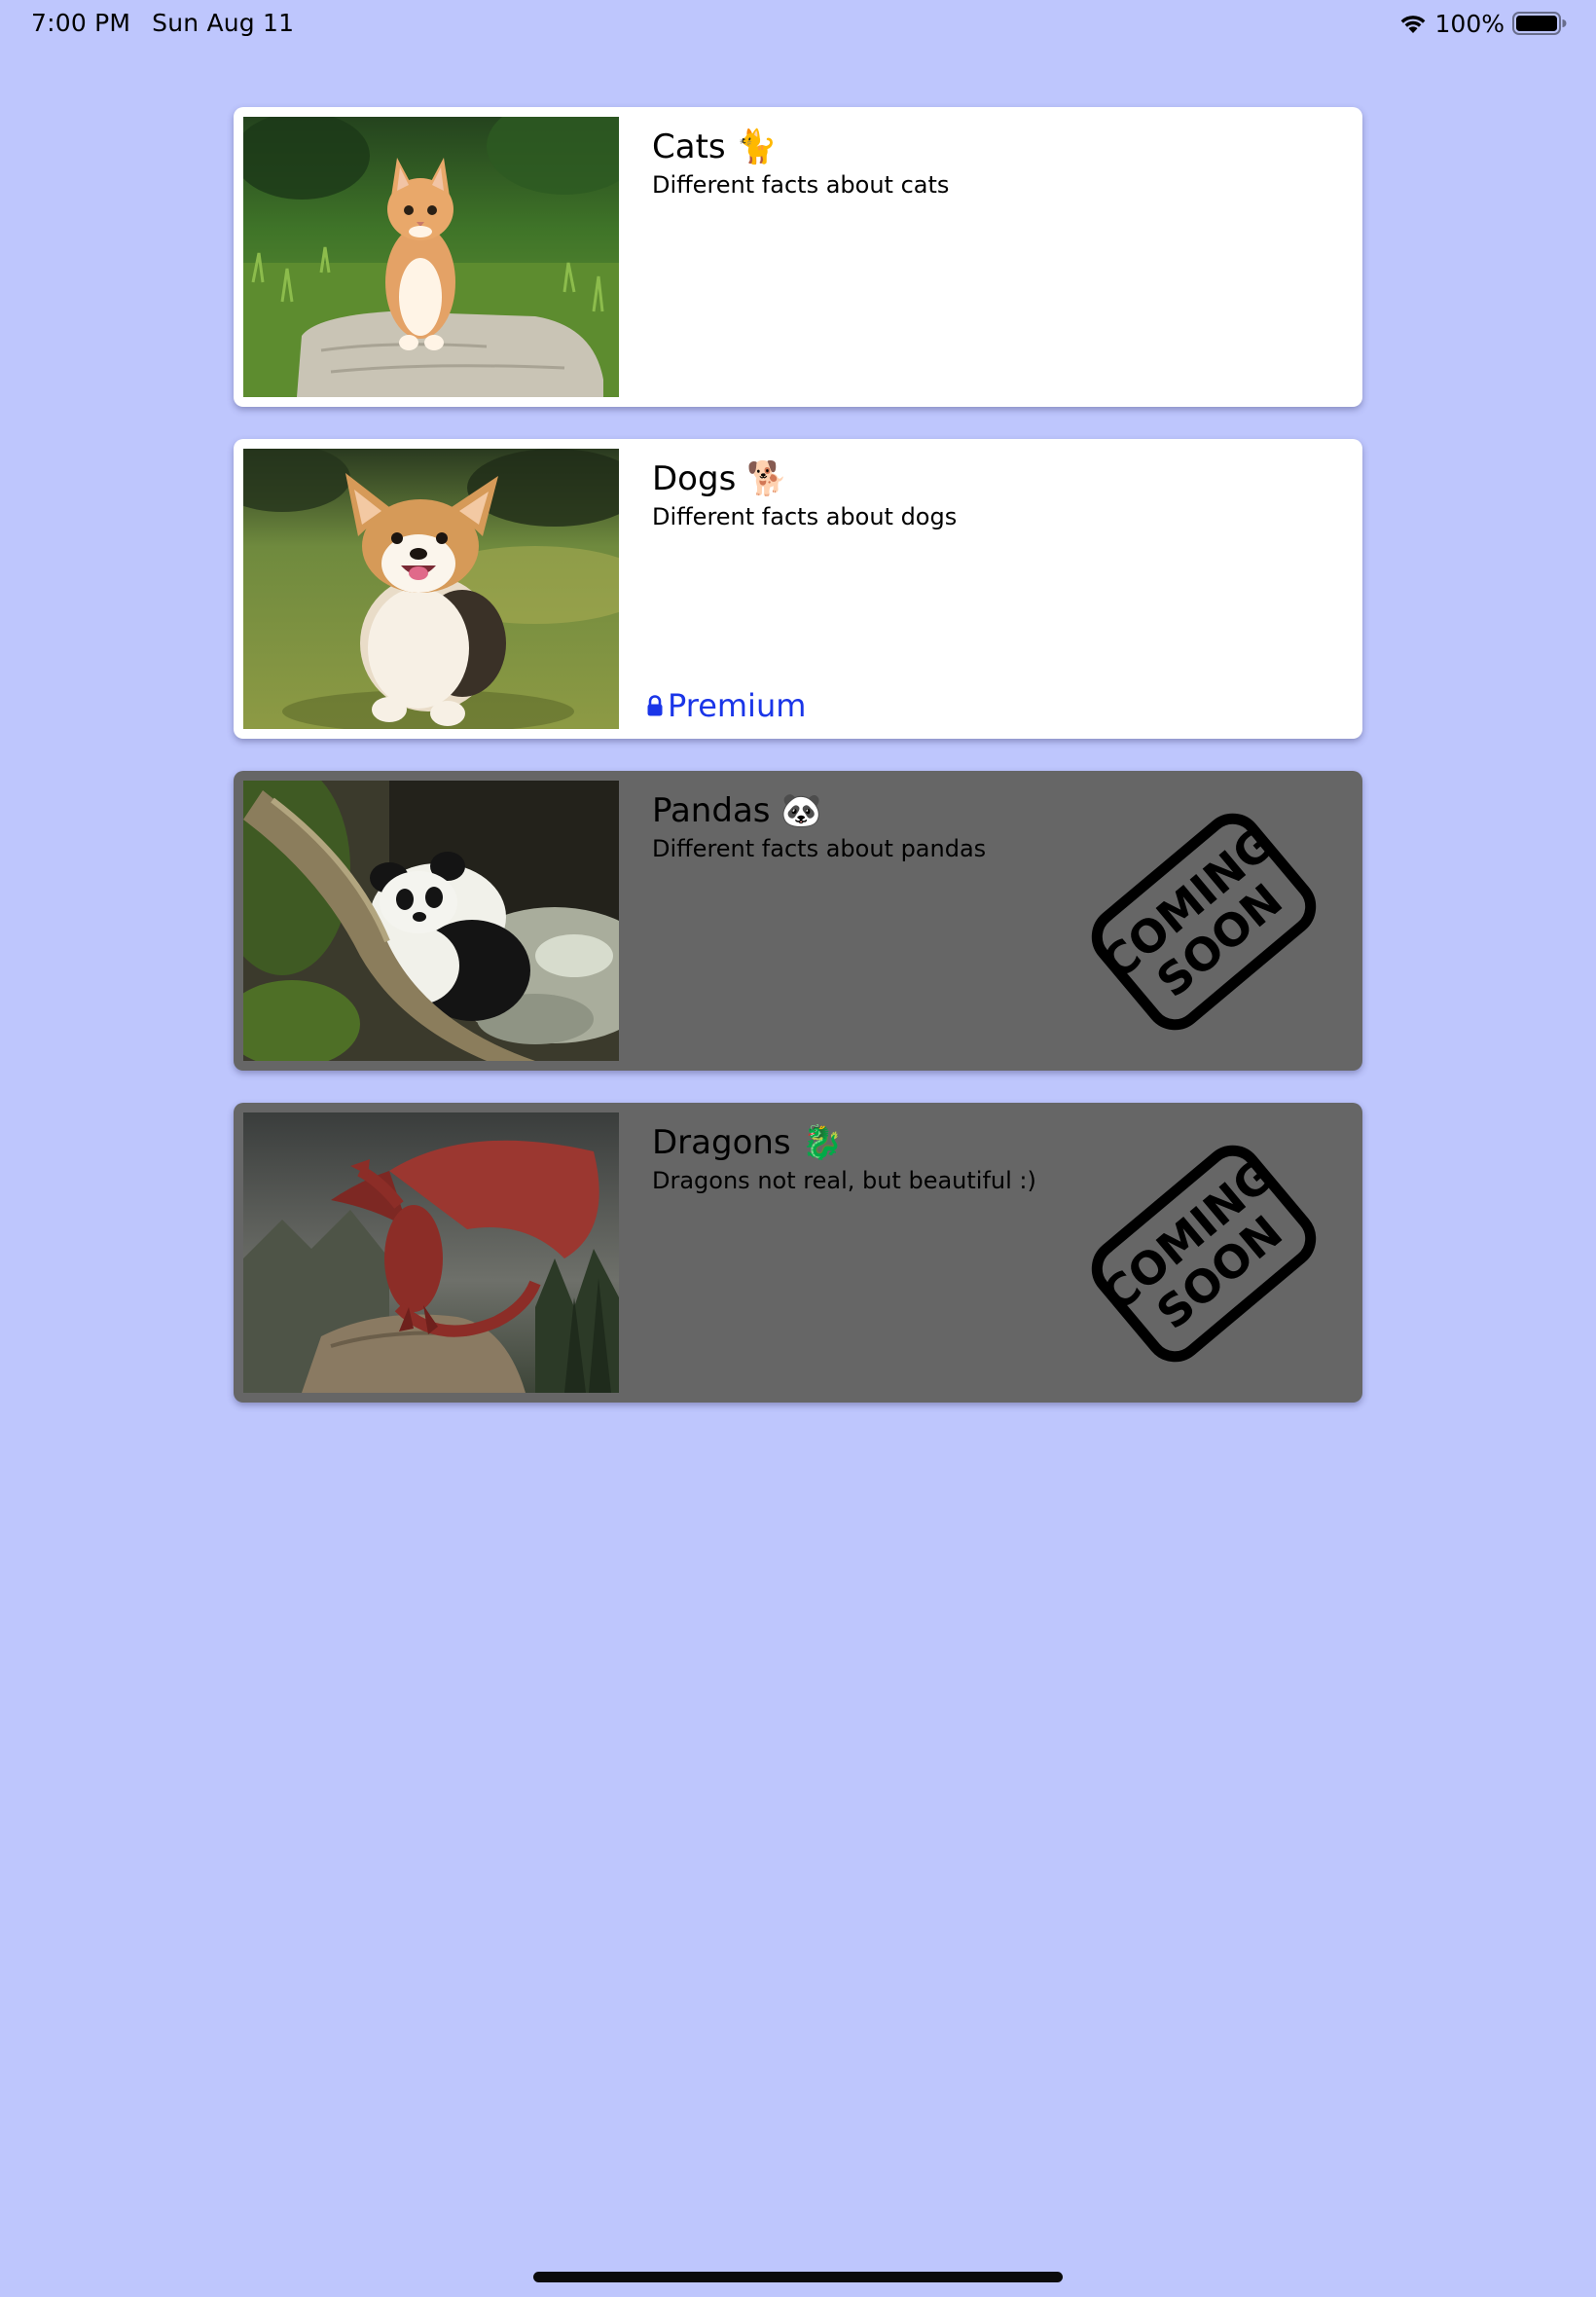 This screenshot has height=2297, width=1596. Describe the element at coordinates (737, 810) in the screenshot. I see `card-title: Pandas 🐼` at that location.